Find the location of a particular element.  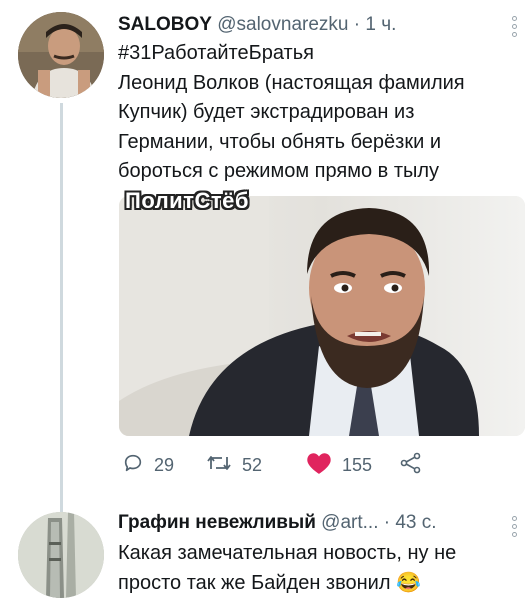

retweet-icon is located at coordinates (219, 465).